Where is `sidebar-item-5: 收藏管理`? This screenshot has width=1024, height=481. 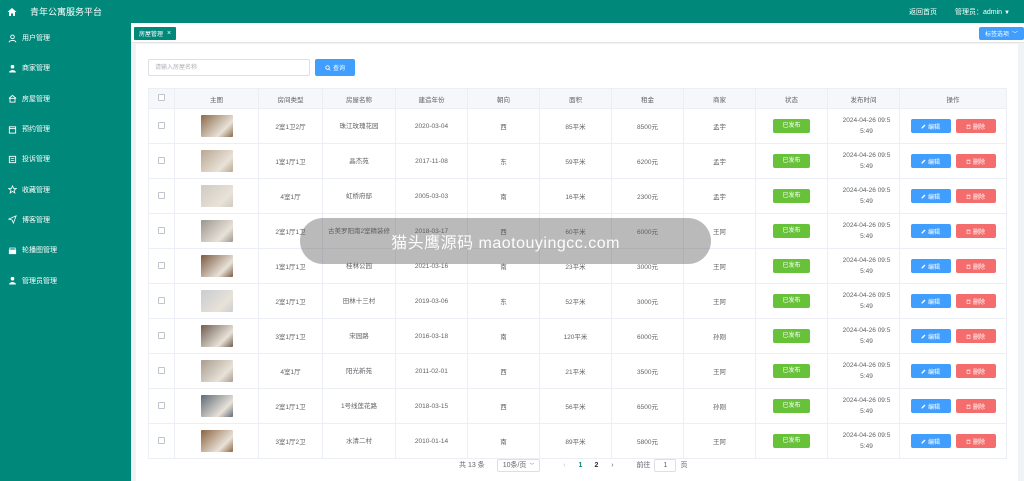 sidebar-item-5: 收藏管理 is located at coordinates (65, 189).